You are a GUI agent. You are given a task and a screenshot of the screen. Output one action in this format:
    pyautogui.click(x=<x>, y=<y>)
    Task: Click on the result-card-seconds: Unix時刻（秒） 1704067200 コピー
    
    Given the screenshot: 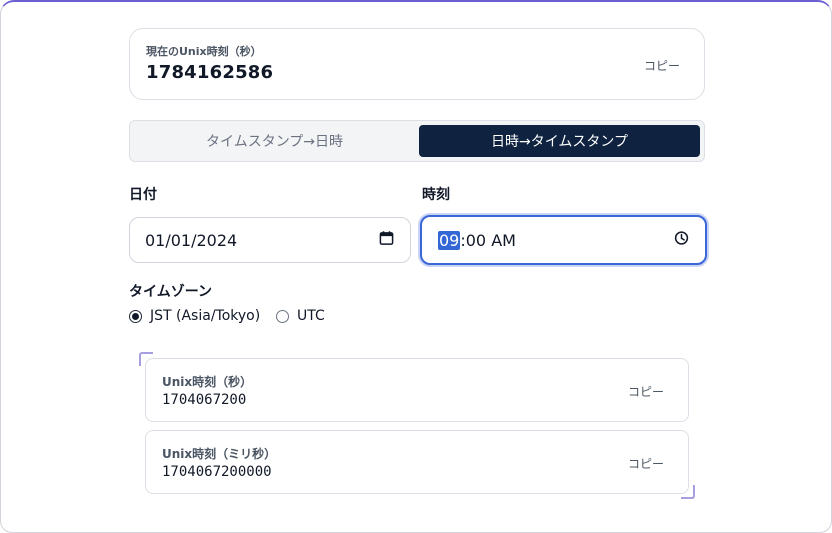 What is the action you would take?
    pyautogui.click(x=417, y=390)
    